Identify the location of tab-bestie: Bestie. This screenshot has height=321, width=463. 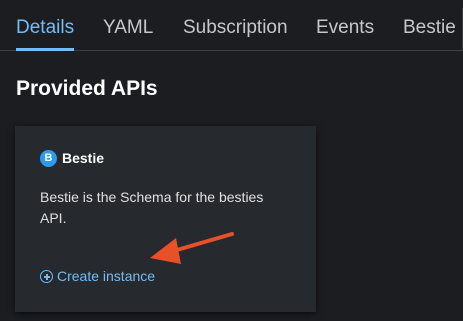
(429, 25).